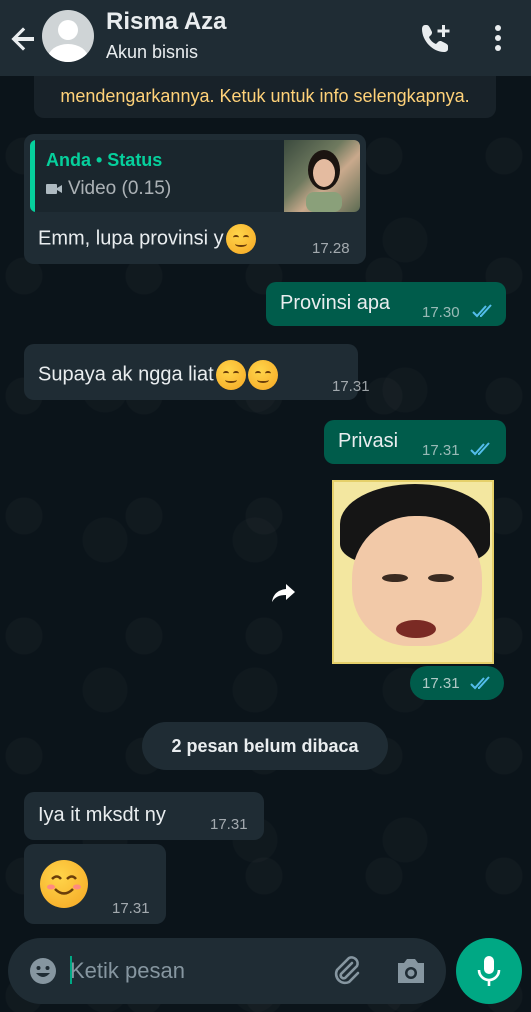  What do you see at coordinates (415, 442) in the screenshot?
I see `message-bubble-outgoing: Privasi 17.31` at bounding box center [415, 442].